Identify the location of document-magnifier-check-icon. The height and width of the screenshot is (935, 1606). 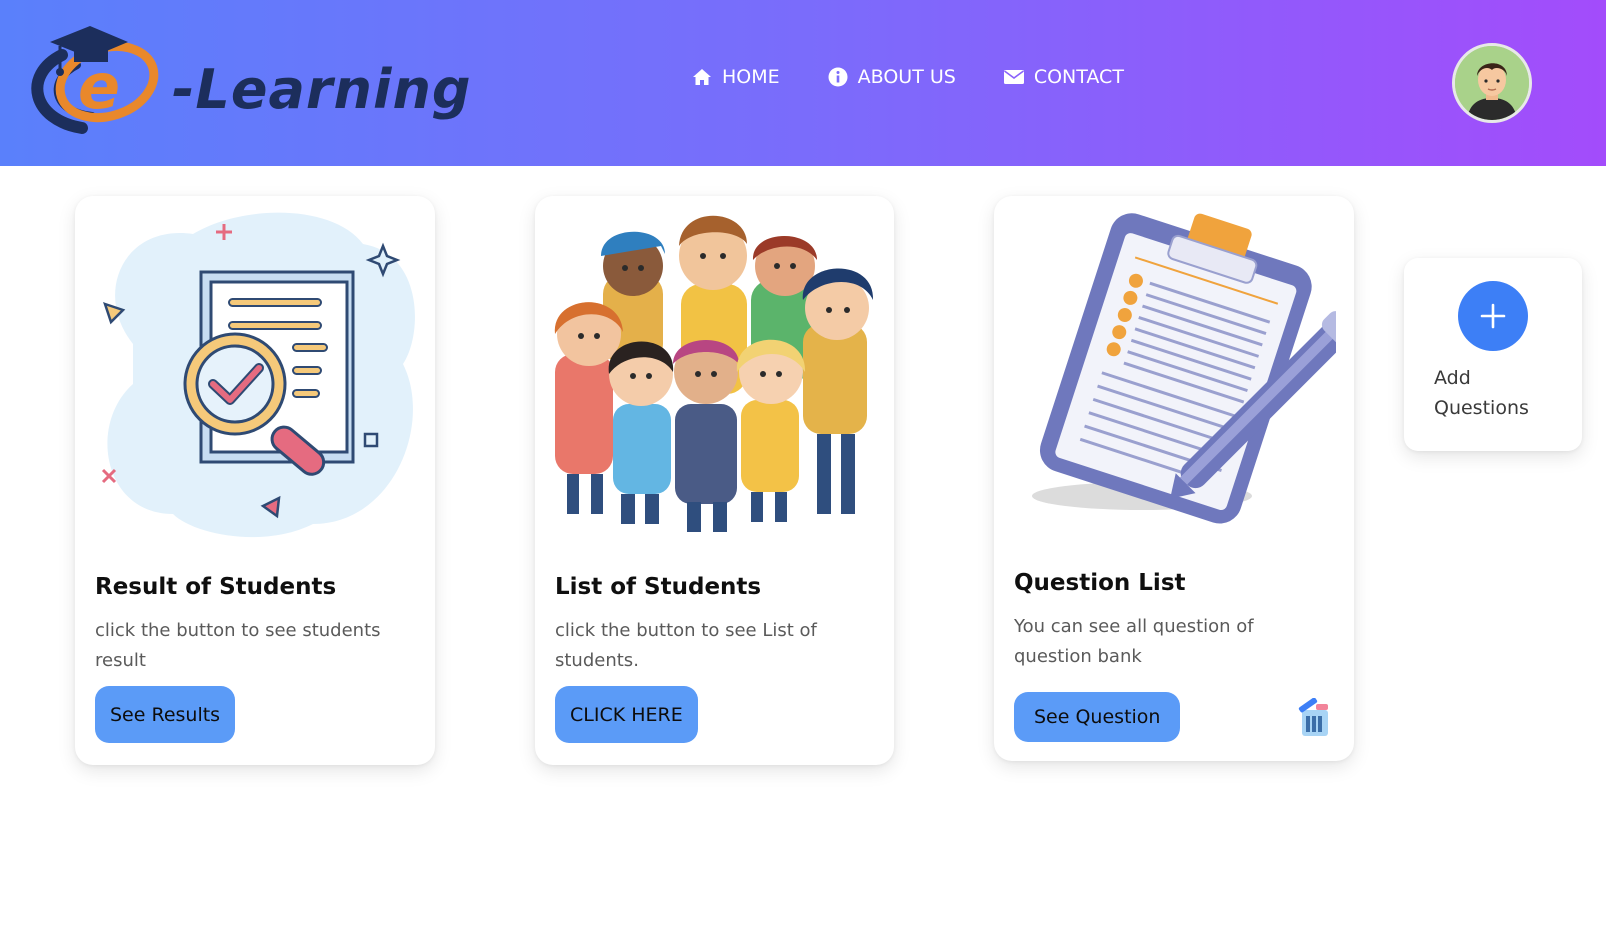
(255, 374).